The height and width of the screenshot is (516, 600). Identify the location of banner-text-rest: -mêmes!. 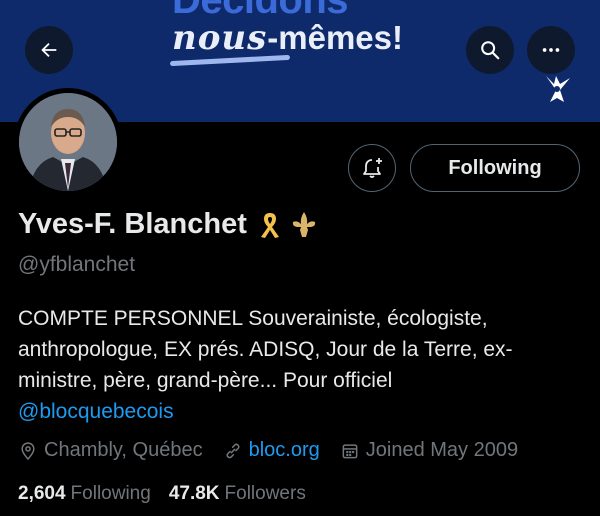
(335, 37).